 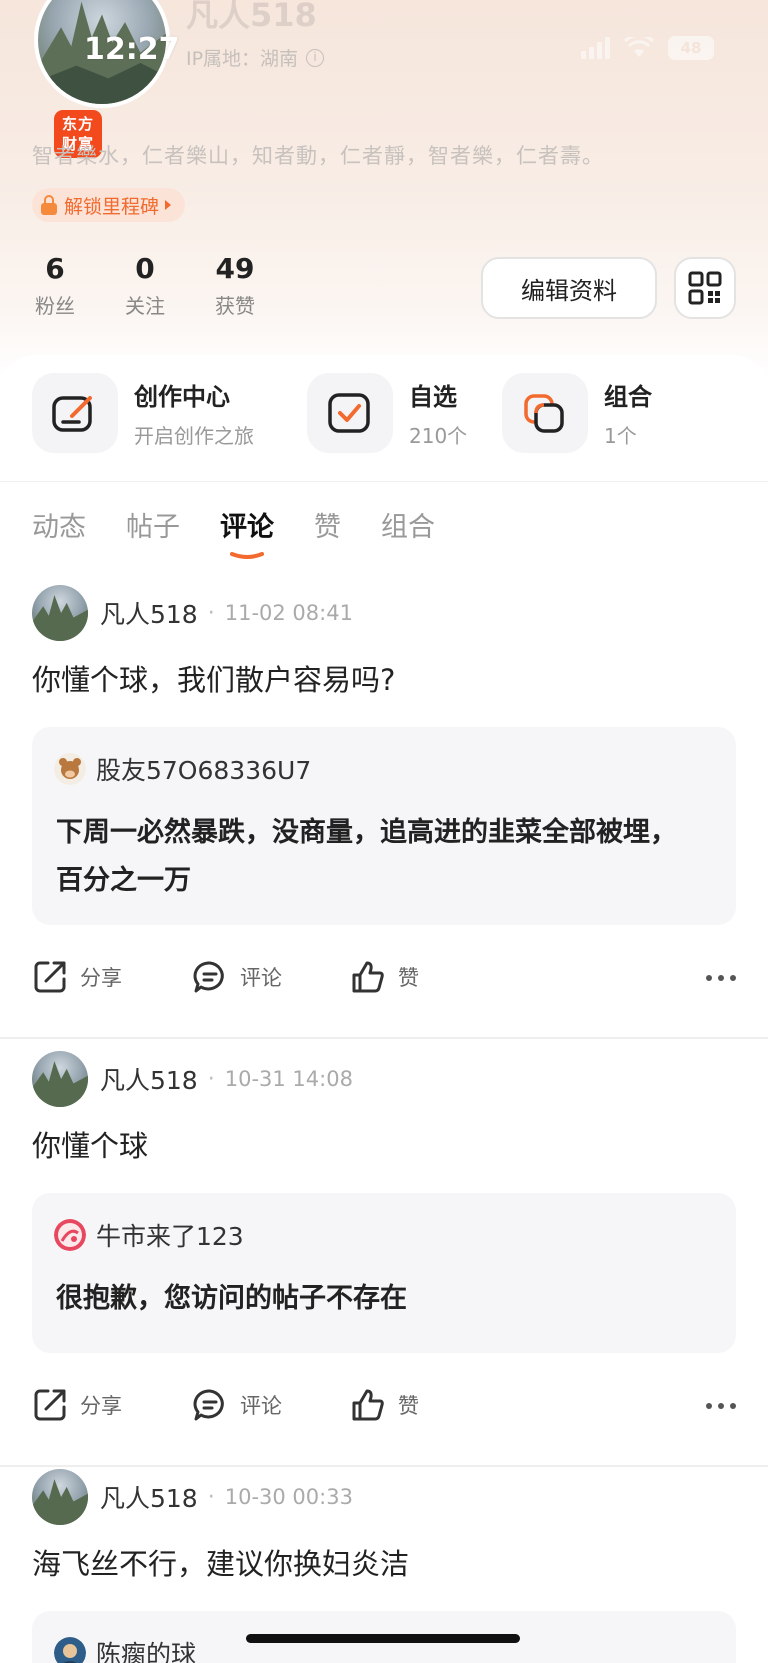 I want to click on quote-author: 陈瘸的球, so click(x=146, y=1649).